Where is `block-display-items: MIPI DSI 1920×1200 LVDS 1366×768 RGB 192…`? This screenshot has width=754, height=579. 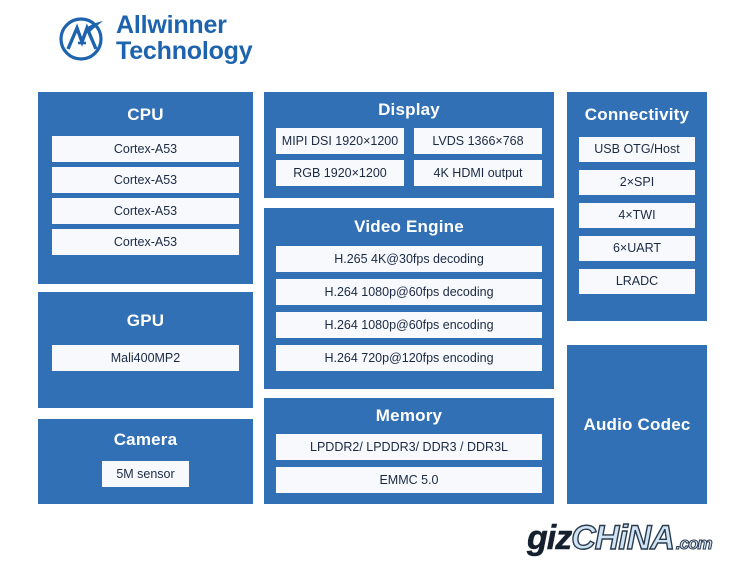 block-display-items: MIPI DSI 1920×1200 LVDS 1366×768 RGB 192… is located at coordinates (409, 157).